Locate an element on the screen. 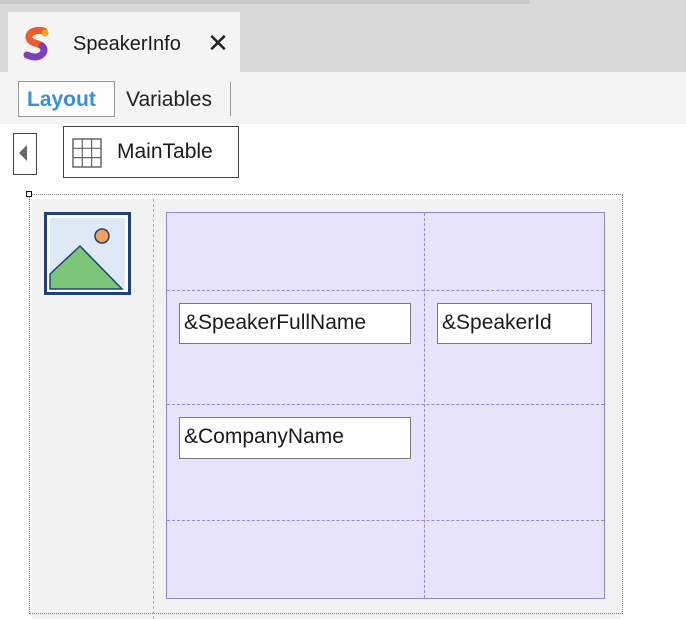 The width and height of the screenshot is (686, 619). resize-handle is located at coordinates (29, 194).